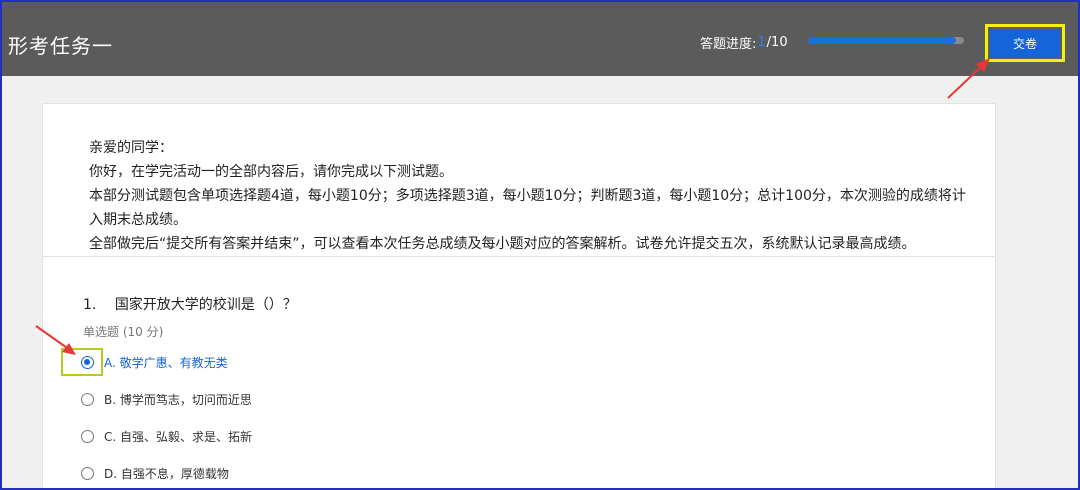 This screenshot has width=1080, height=490. What do you see at coordinates (205, 305) in the screenshot?
I see `question-text: 国家开放大学的校训是（）？` at bounding box center [205, 305].